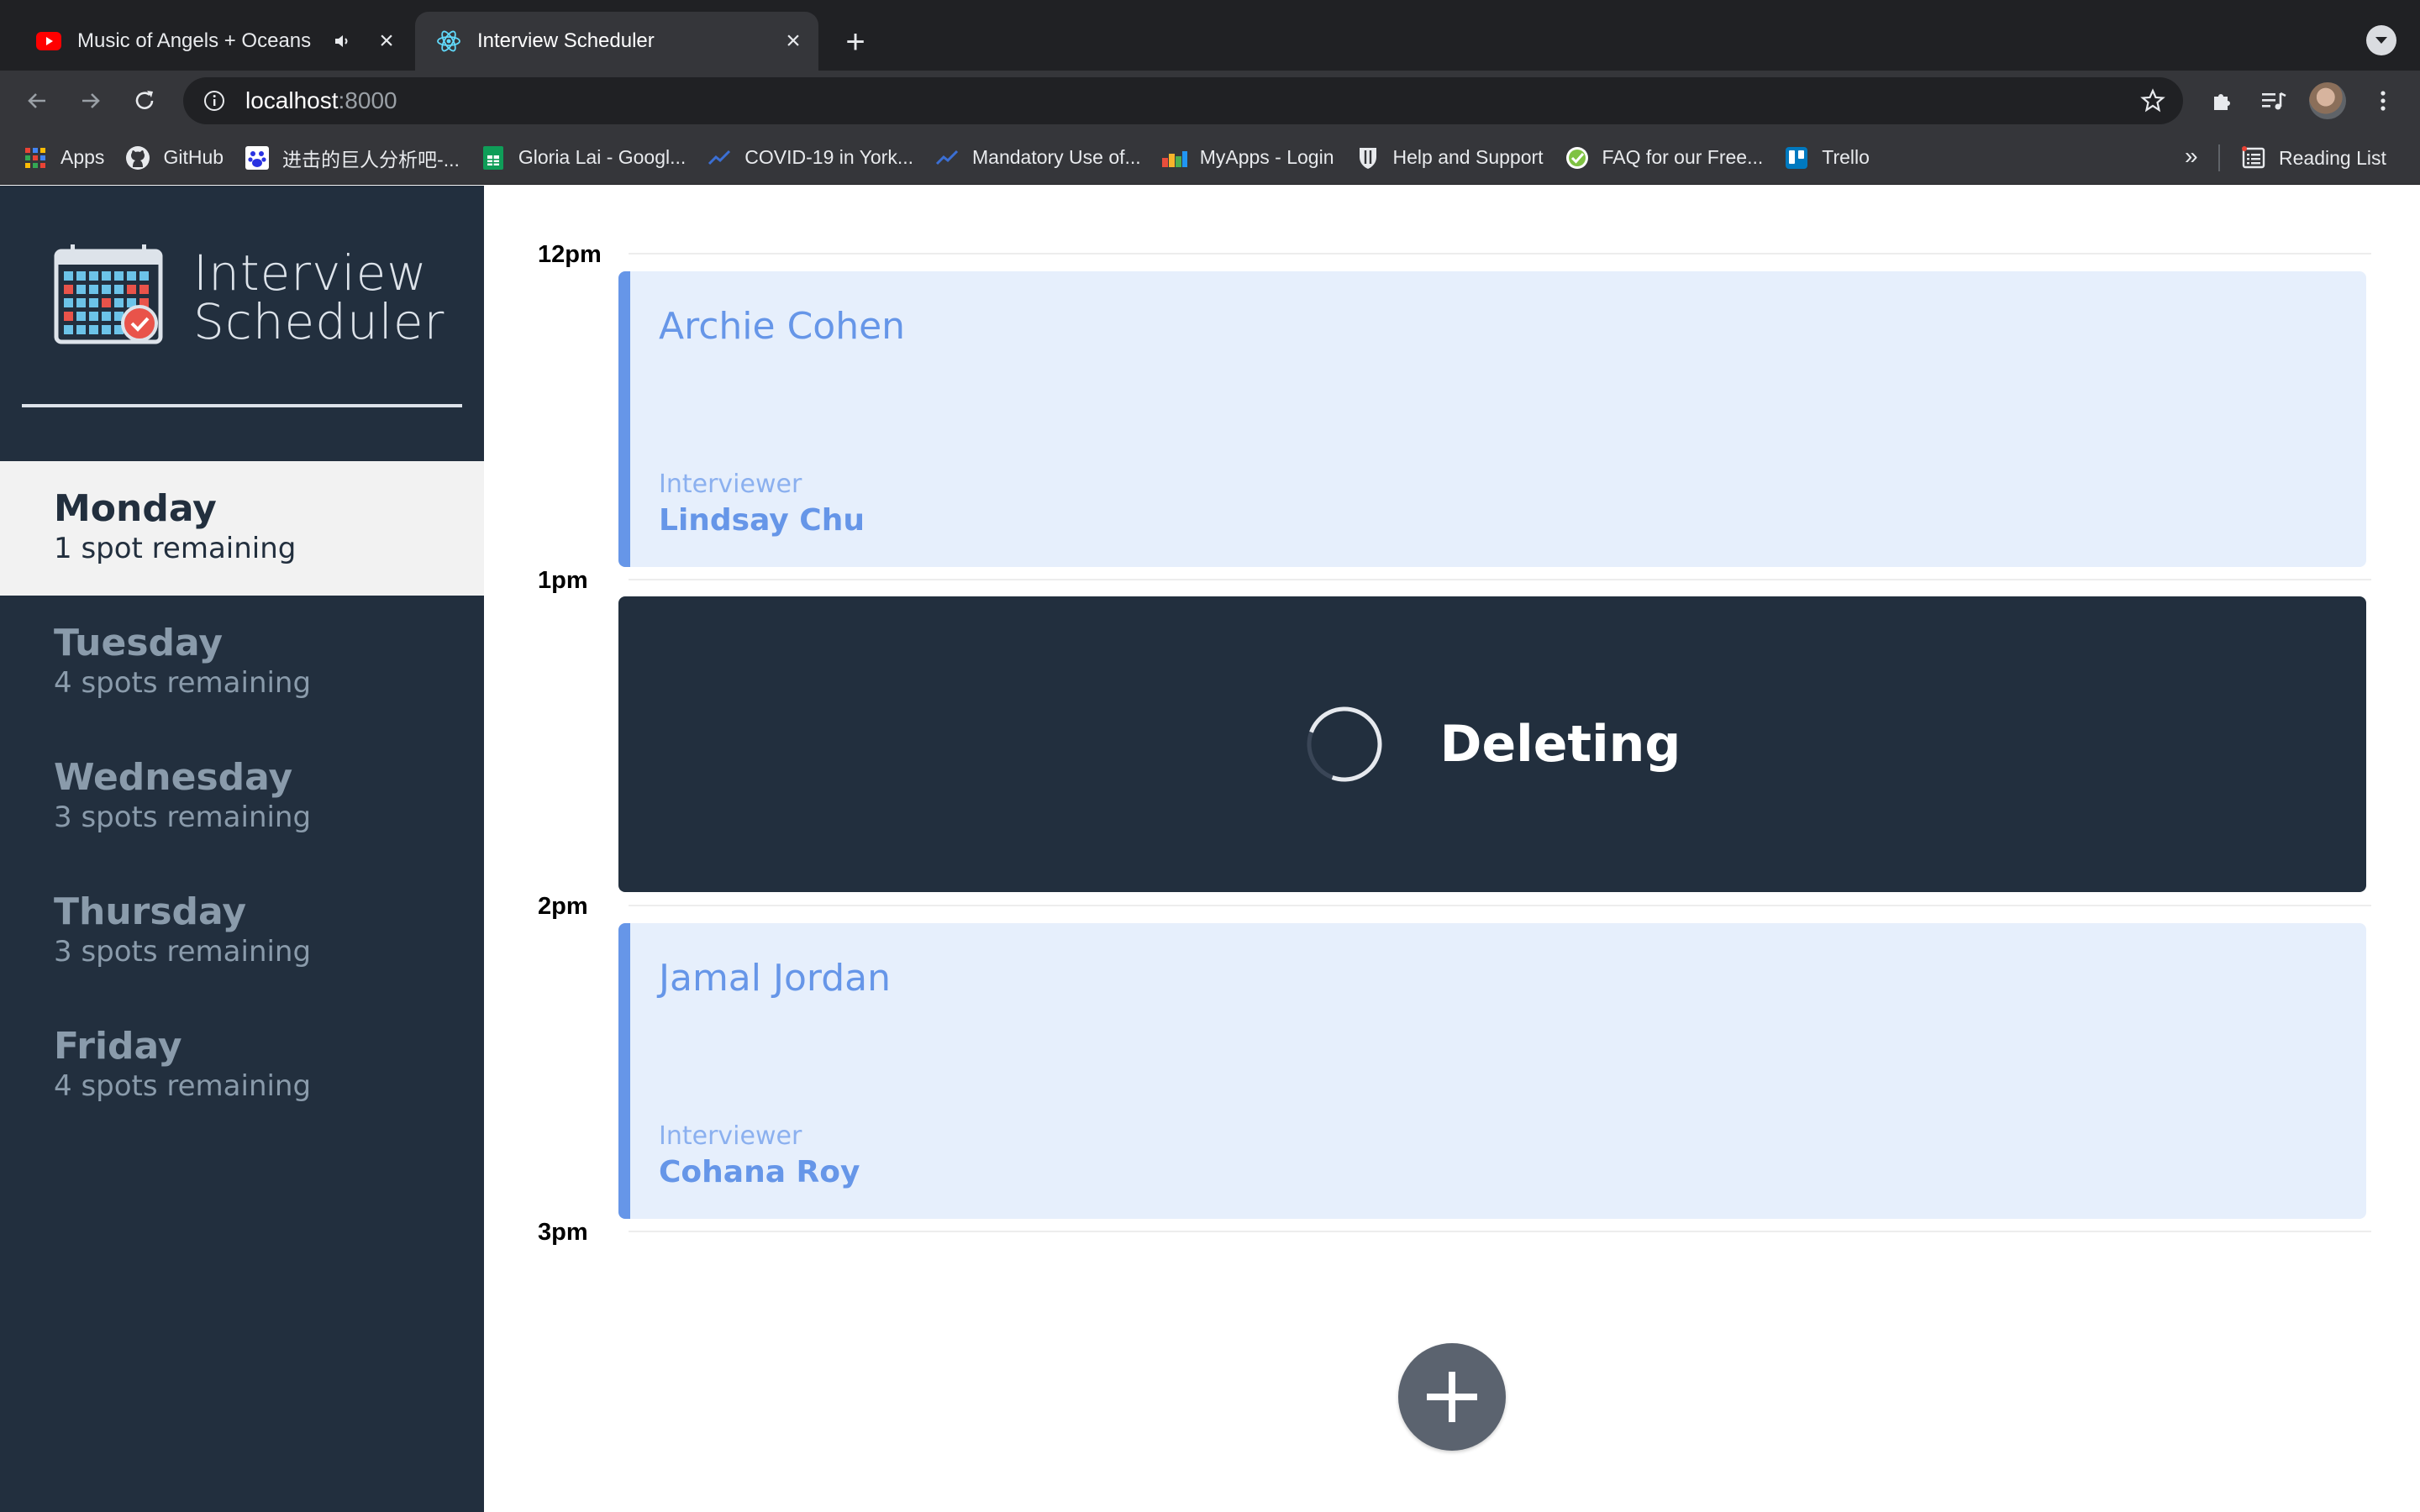  Describe the element at coordinates (449, 41) in the screenshot. I see `react-icon` at that location.